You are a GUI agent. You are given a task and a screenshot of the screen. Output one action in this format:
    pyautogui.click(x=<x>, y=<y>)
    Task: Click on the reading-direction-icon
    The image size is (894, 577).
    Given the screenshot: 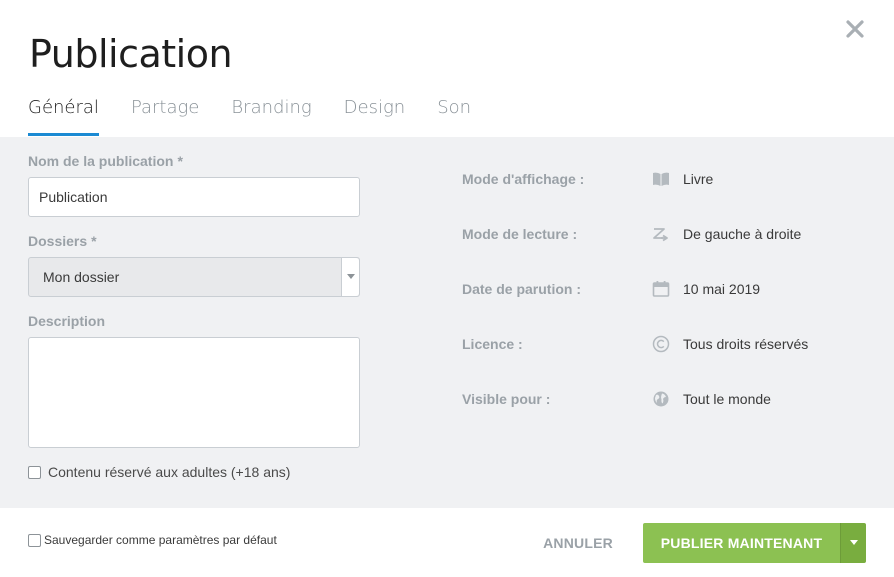 What is the action you would take?
    pyautogui.click(x=660, y=235)
    